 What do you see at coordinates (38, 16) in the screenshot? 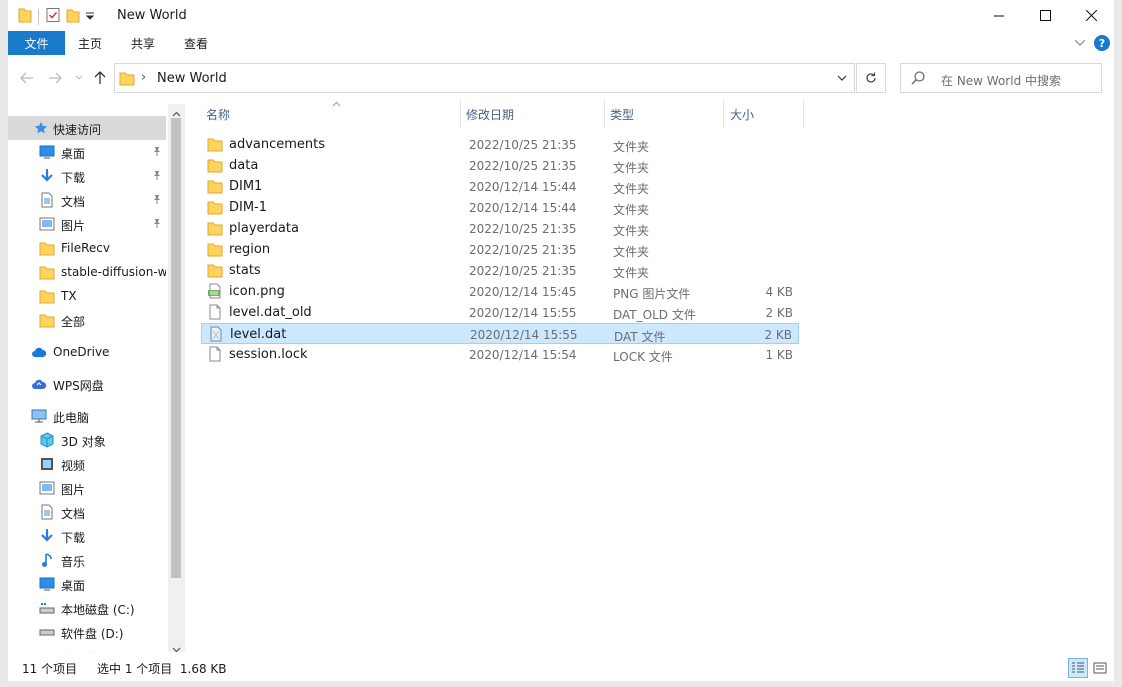
I see `toolbar-separator` at bounding box center [38, 16].